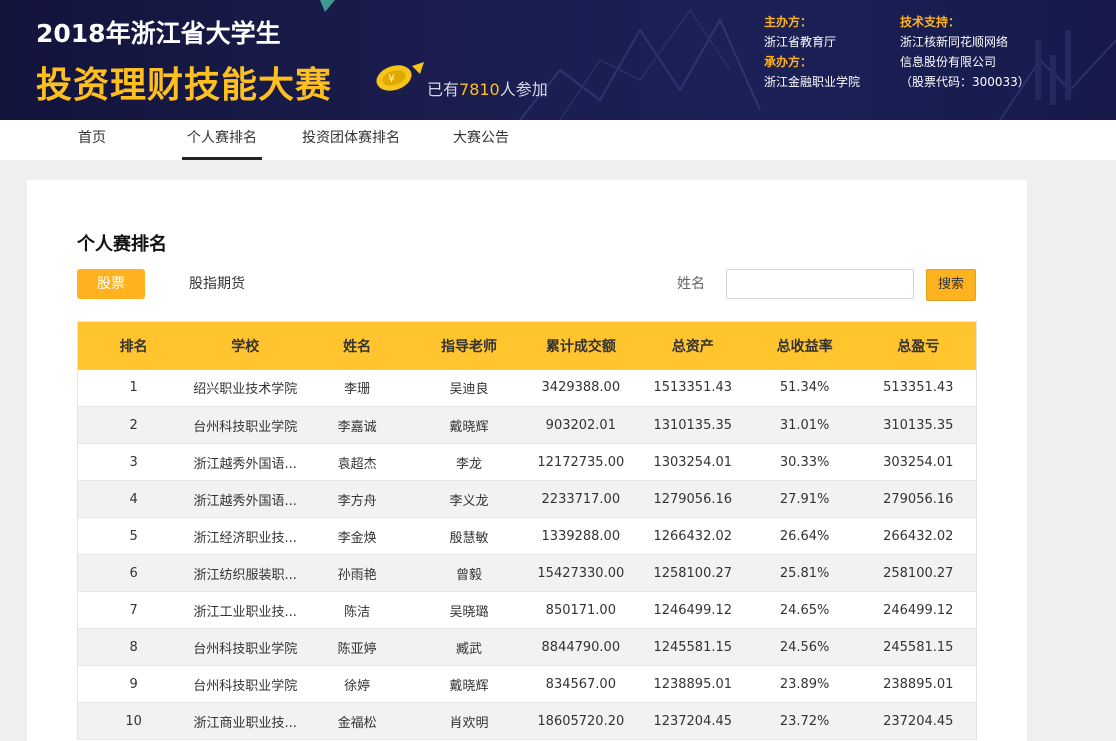 The width and height of the screenshot is (1116, 741). I want to click on cell-rank: 8, so click(133, 647).